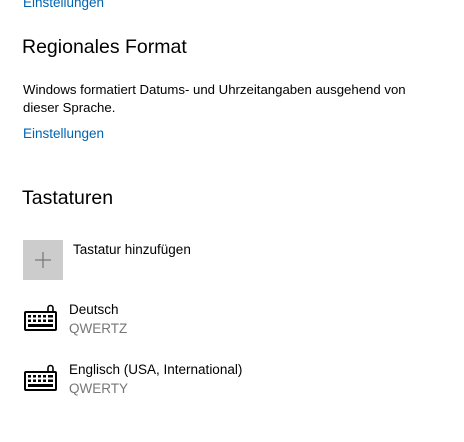 The height and width of the screenshot is (442, 464). I want to click on plus-icon, so click(43, 260).